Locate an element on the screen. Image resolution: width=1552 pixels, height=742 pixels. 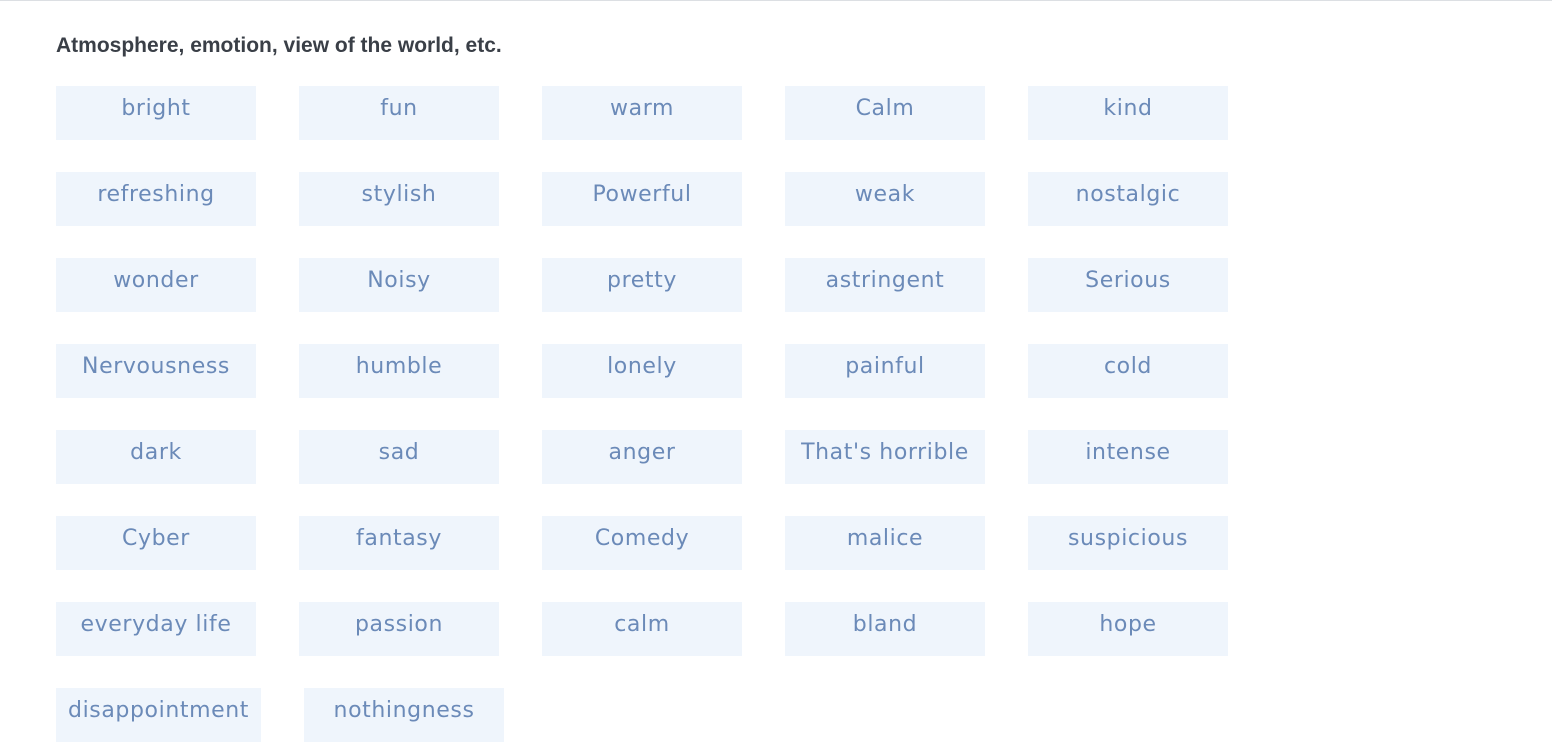
tag-nervousness: Nervousness is located at coordinates (156, 371).